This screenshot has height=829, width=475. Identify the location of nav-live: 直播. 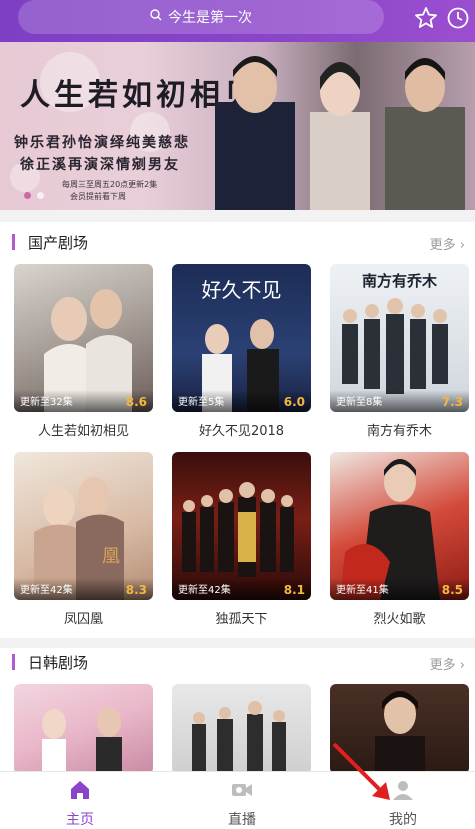
(242, 800).